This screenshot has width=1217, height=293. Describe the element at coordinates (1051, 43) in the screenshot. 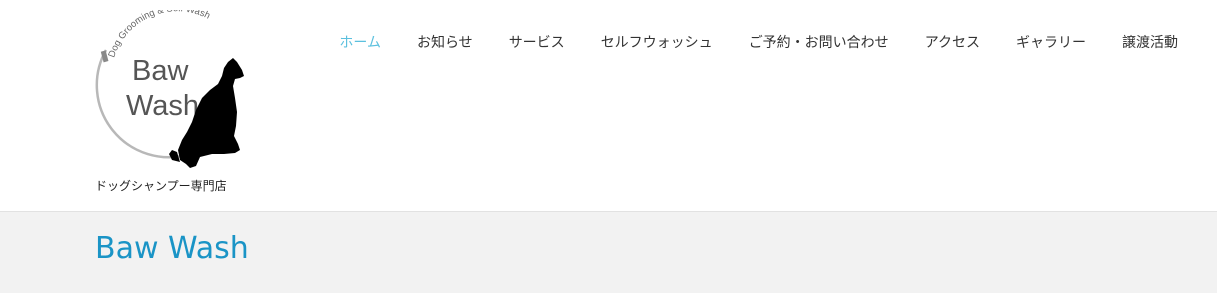

I see `nav-item-gallery: ギャラリー` at that location.